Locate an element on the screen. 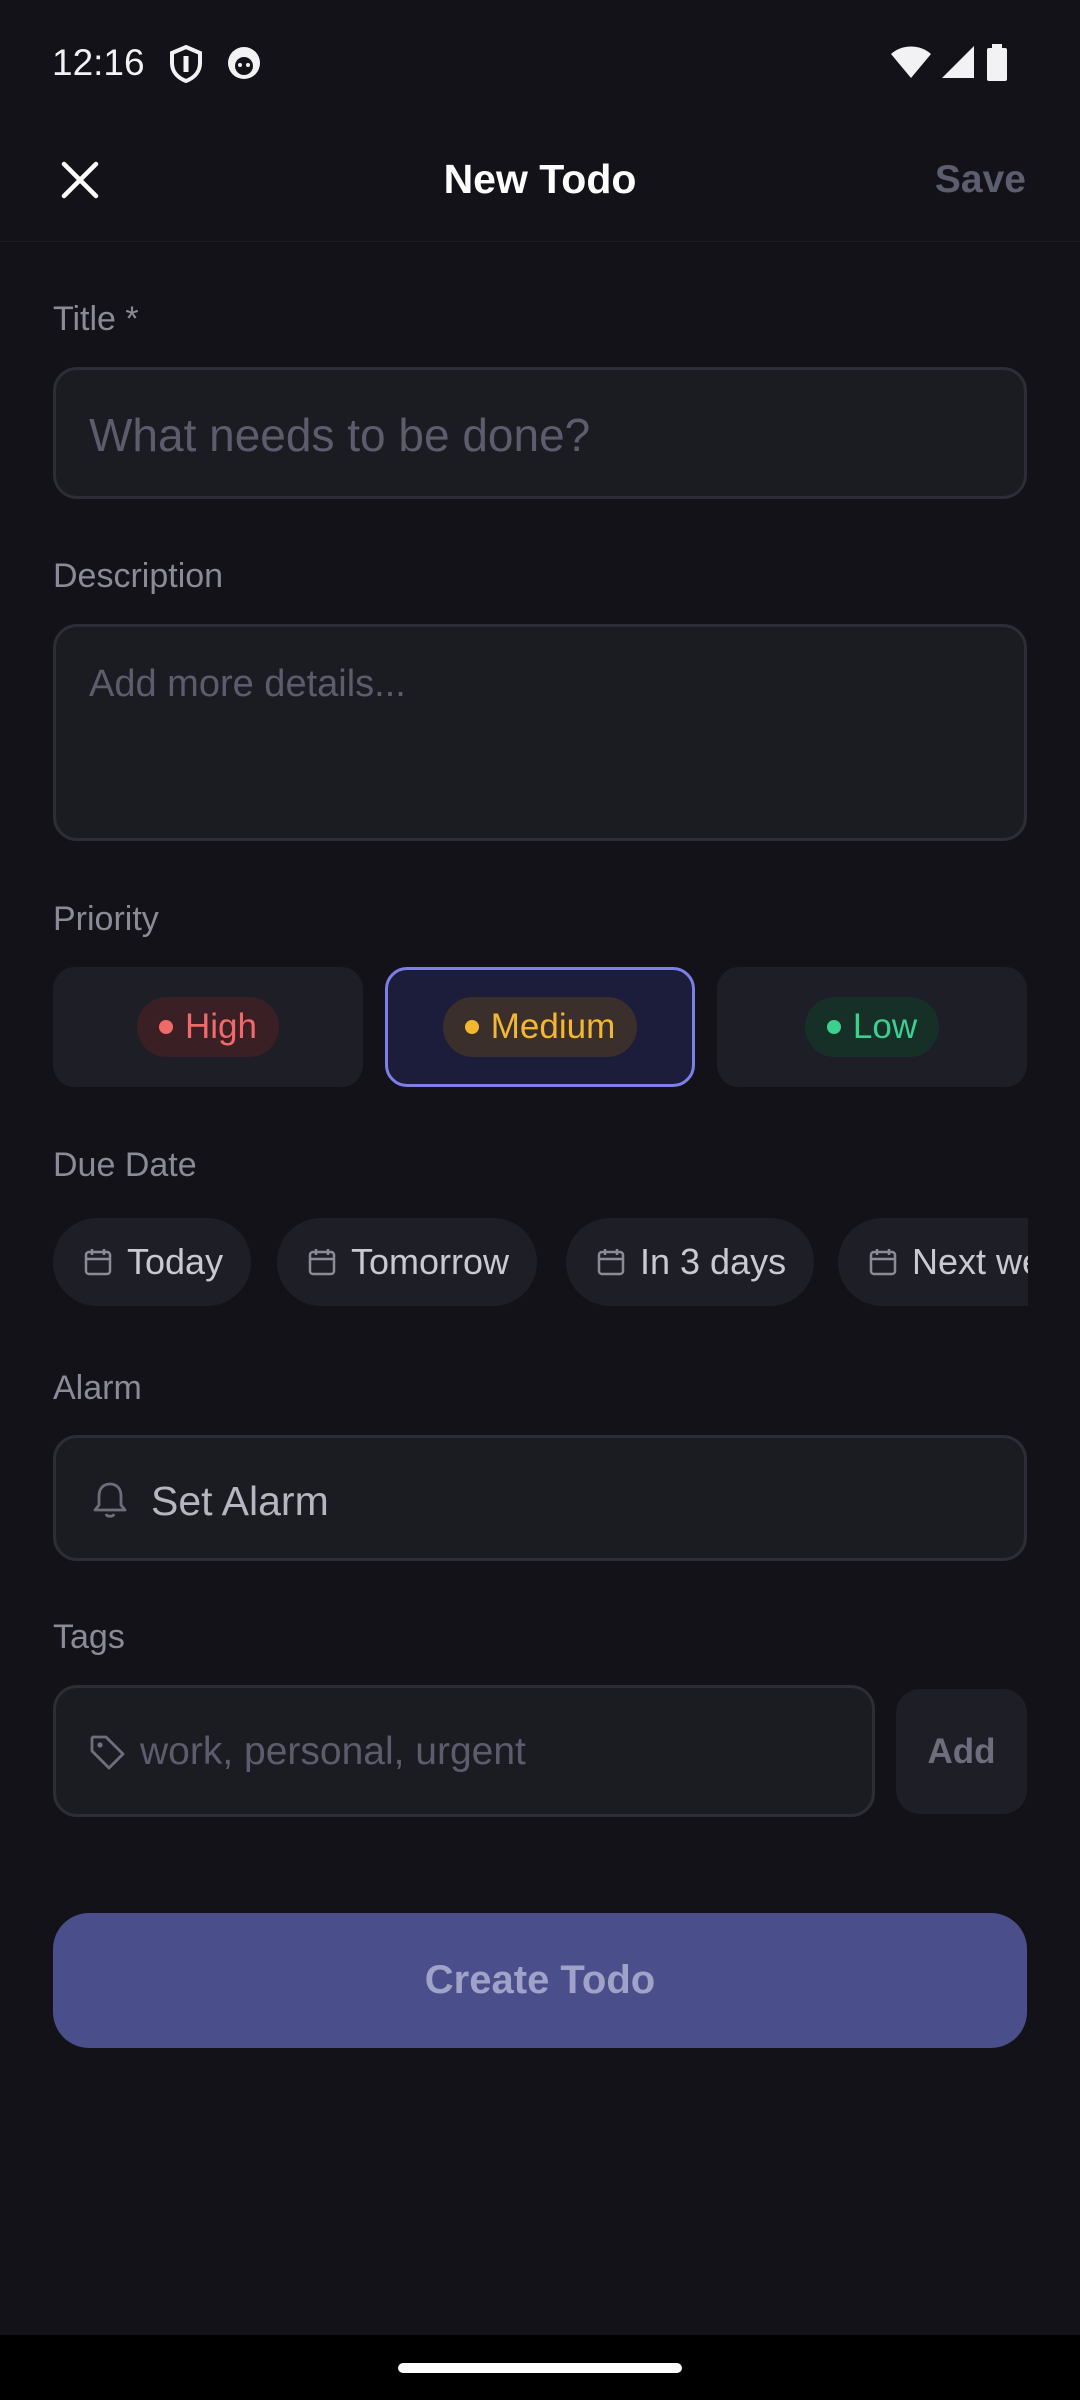  priority-pill: Low is located at coordinates (872, 1027).